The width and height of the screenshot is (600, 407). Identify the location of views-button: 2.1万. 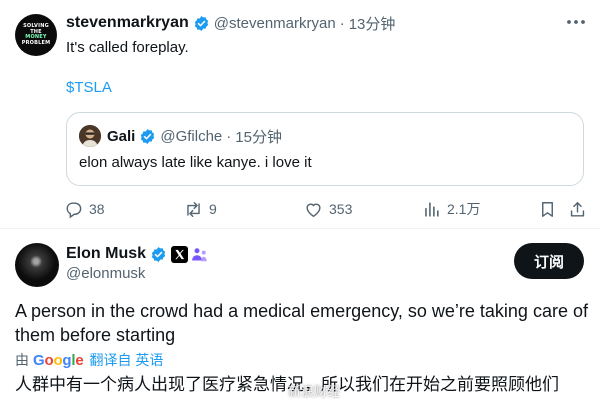
(451, 209).